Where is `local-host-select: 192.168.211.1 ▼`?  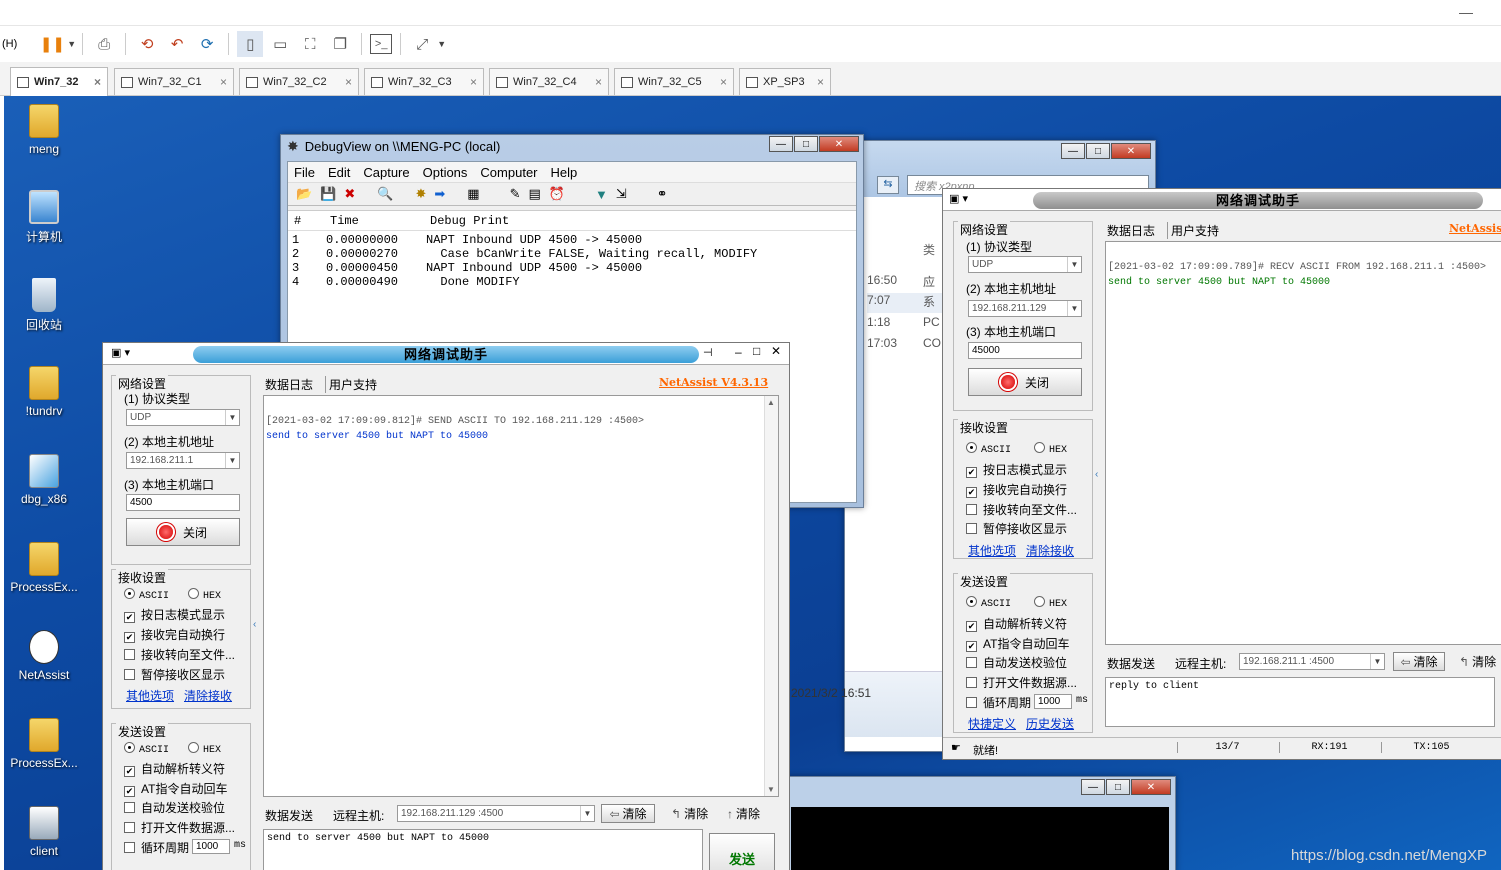
local-host-select: 192.168.211.1 ▼ is located at coordinates (183, 460).